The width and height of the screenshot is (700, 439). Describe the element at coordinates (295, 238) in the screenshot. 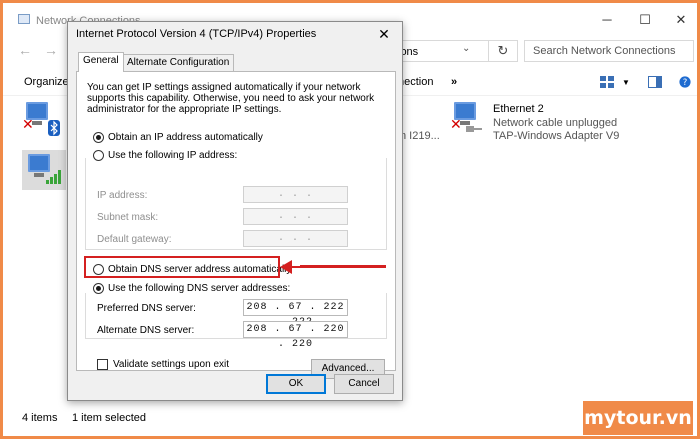

I see `default-gateway-input: . . .` at that location.